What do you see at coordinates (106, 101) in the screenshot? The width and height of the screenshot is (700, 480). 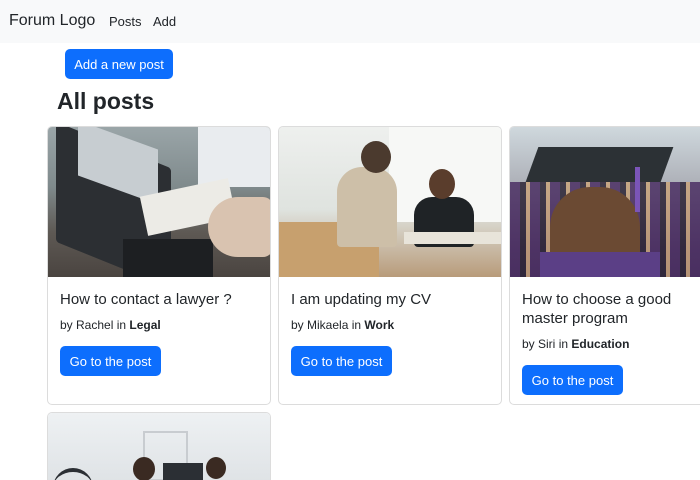 I see `page-title: All posts` at bounding box center [106, 101].